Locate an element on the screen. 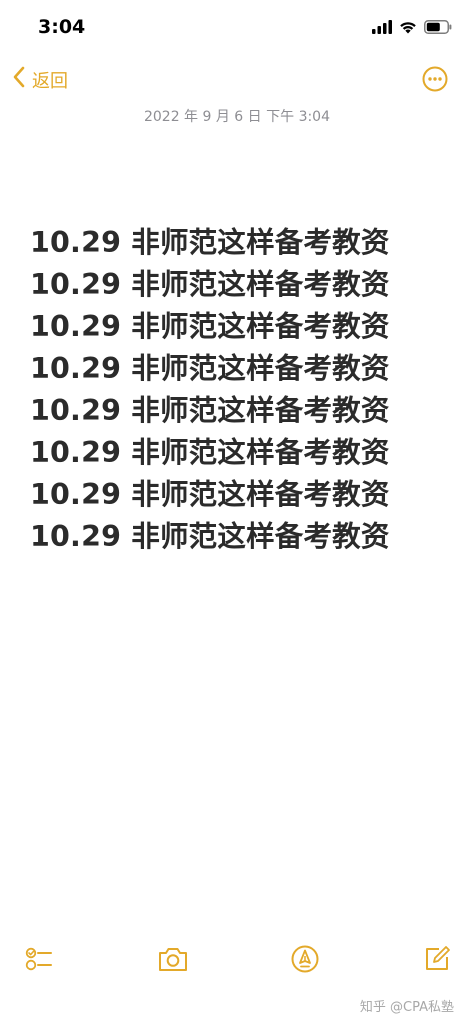  wifi-icon is located at coordinates (408, 28).